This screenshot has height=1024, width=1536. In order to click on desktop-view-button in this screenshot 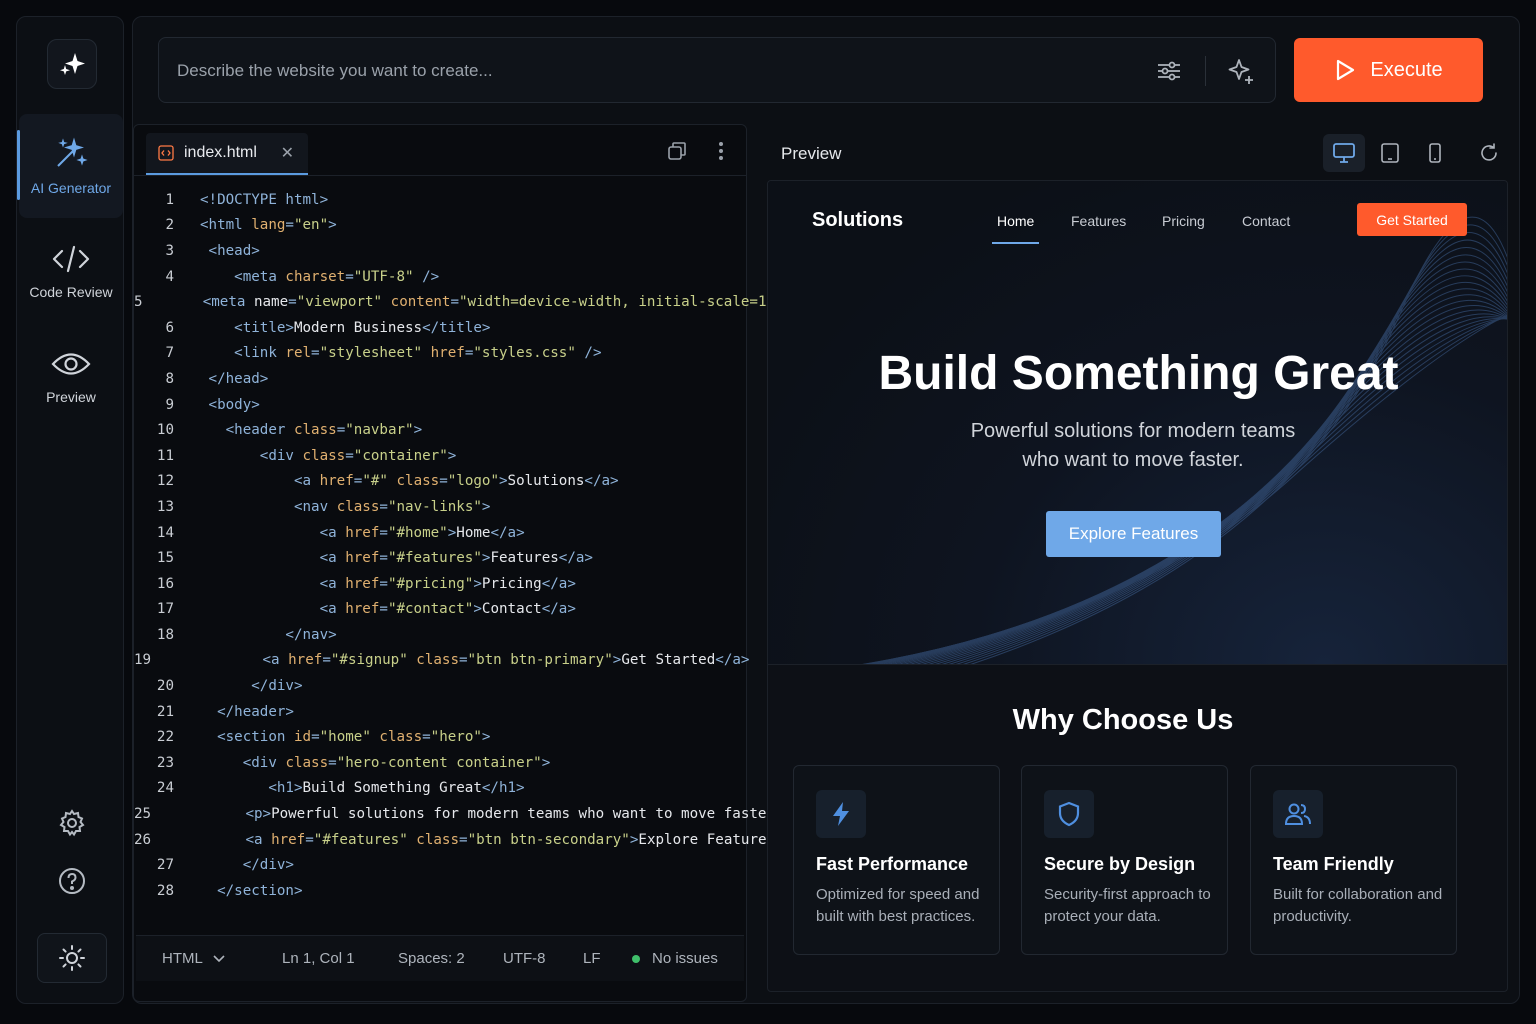, I will do `click(1344, 153)`.